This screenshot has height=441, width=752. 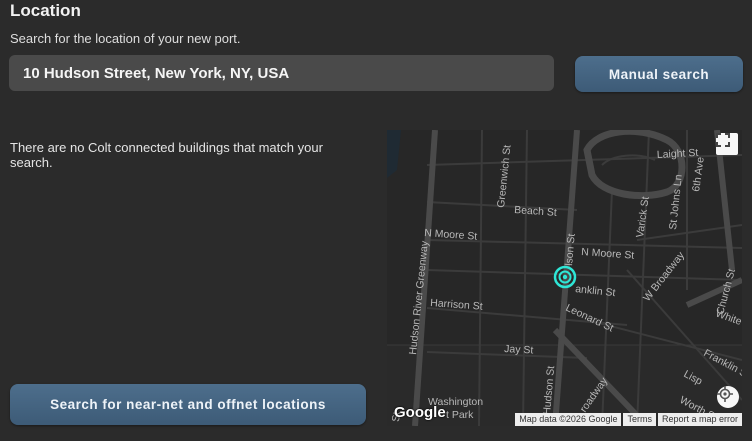 I want to click on map-locate-button, so click(x=728, y=397).